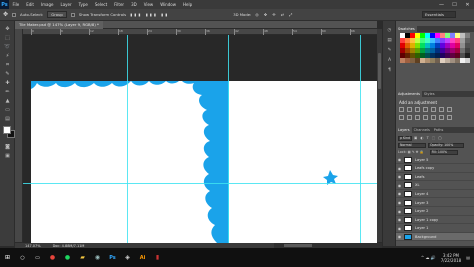  Describe the element at coordinates (389, 50) in the screenshot. I see `brush-settings-icon: ✎` at that location.